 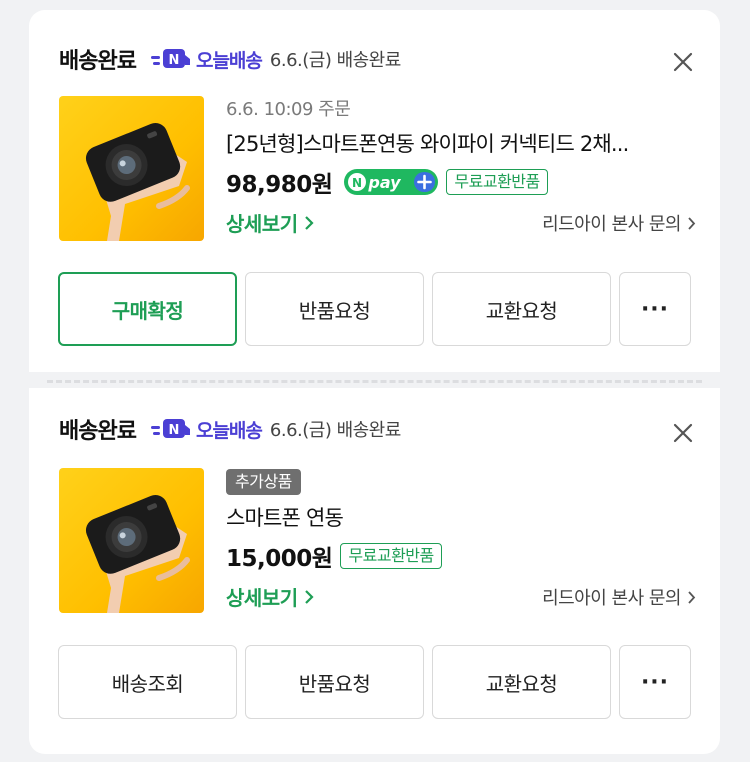 I want to click on order-time: 6.6. 10:09 주문, so click(x=288, y=109).